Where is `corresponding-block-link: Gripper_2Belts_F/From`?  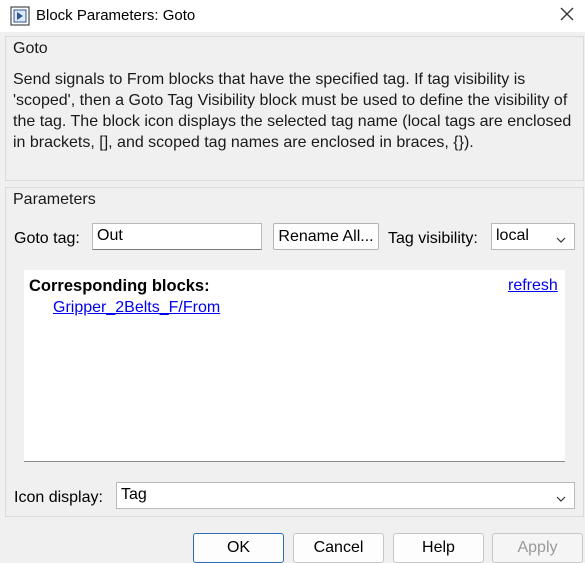
corresponding-block-link: Gripper_2Belts_F/From is located at coordinates (136, 308).